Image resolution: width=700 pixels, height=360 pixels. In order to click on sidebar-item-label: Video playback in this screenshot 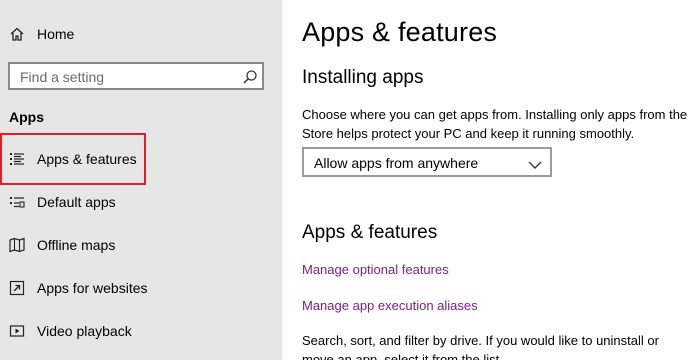, I will do `click(84, 331)`.